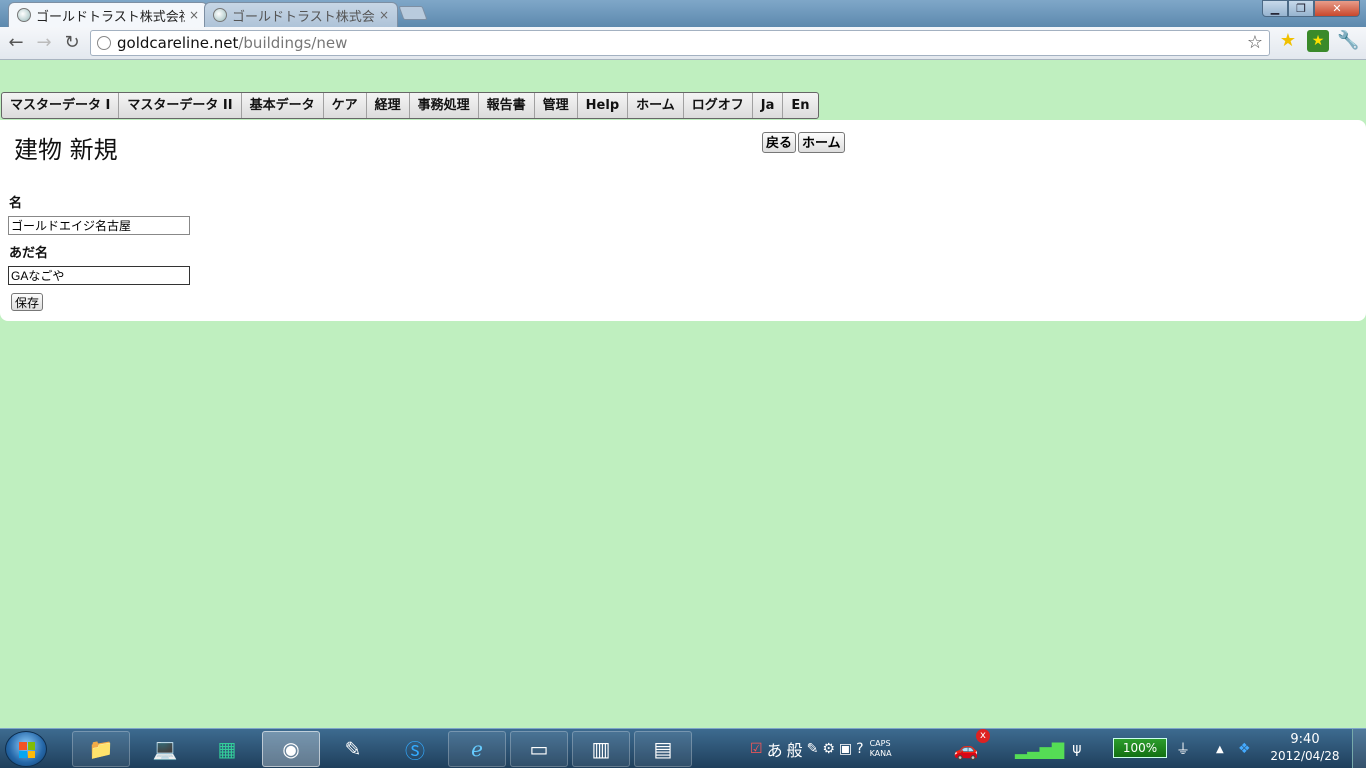 The image size is (1366, 768). What do you see at coordinates (1305, 748) in the screenshot?
I see `system-clock: 9:40 2012/04/28` at bounding box center [1305, 748].